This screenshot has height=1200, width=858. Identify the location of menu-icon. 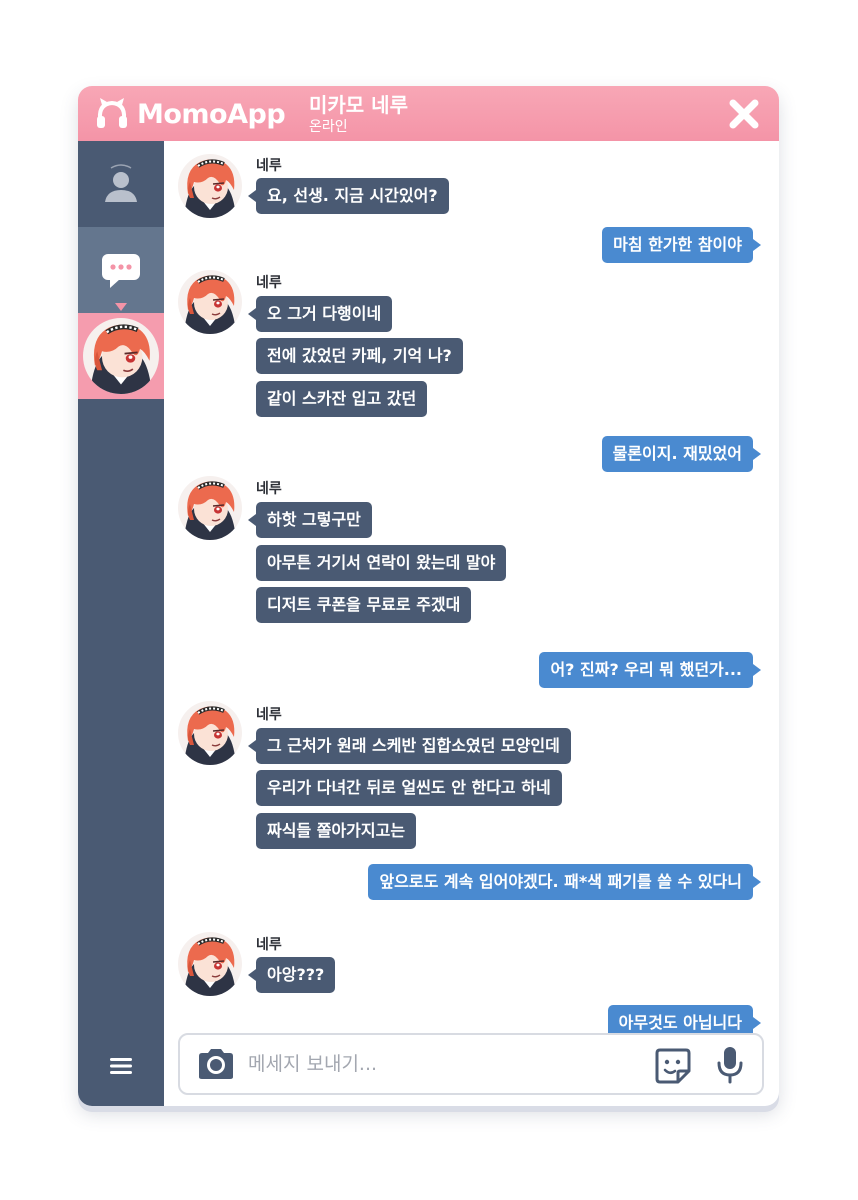
(121, 1066).